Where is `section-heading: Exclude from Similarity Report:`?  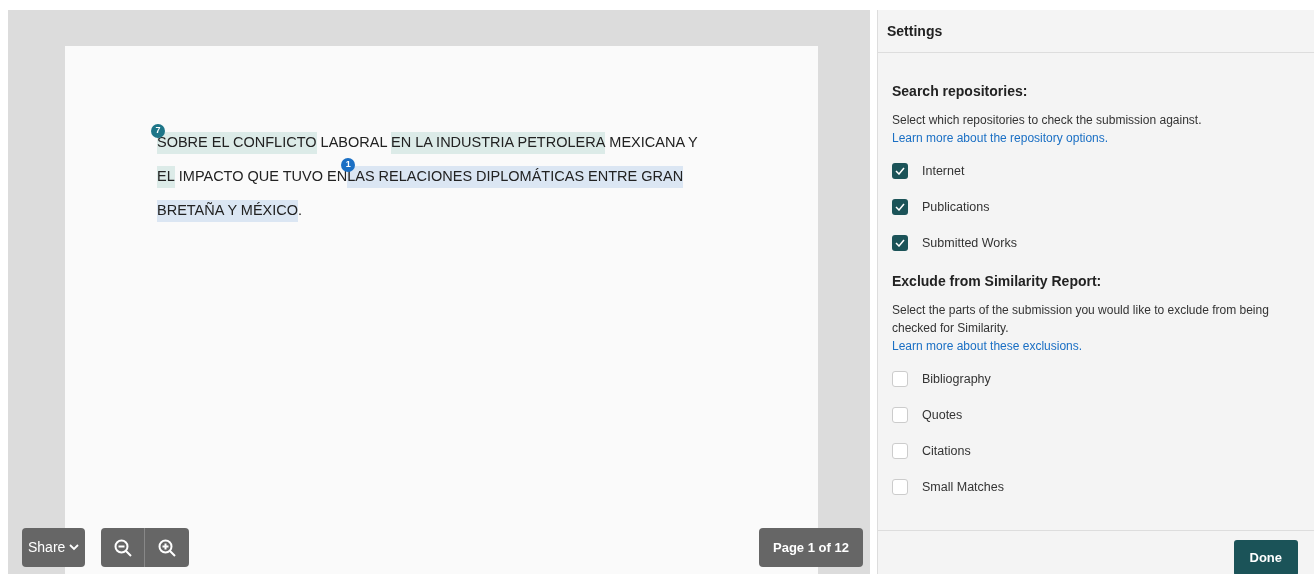 section-heading: Exclude from Similarity Report: is located at coordinates (997, 281).